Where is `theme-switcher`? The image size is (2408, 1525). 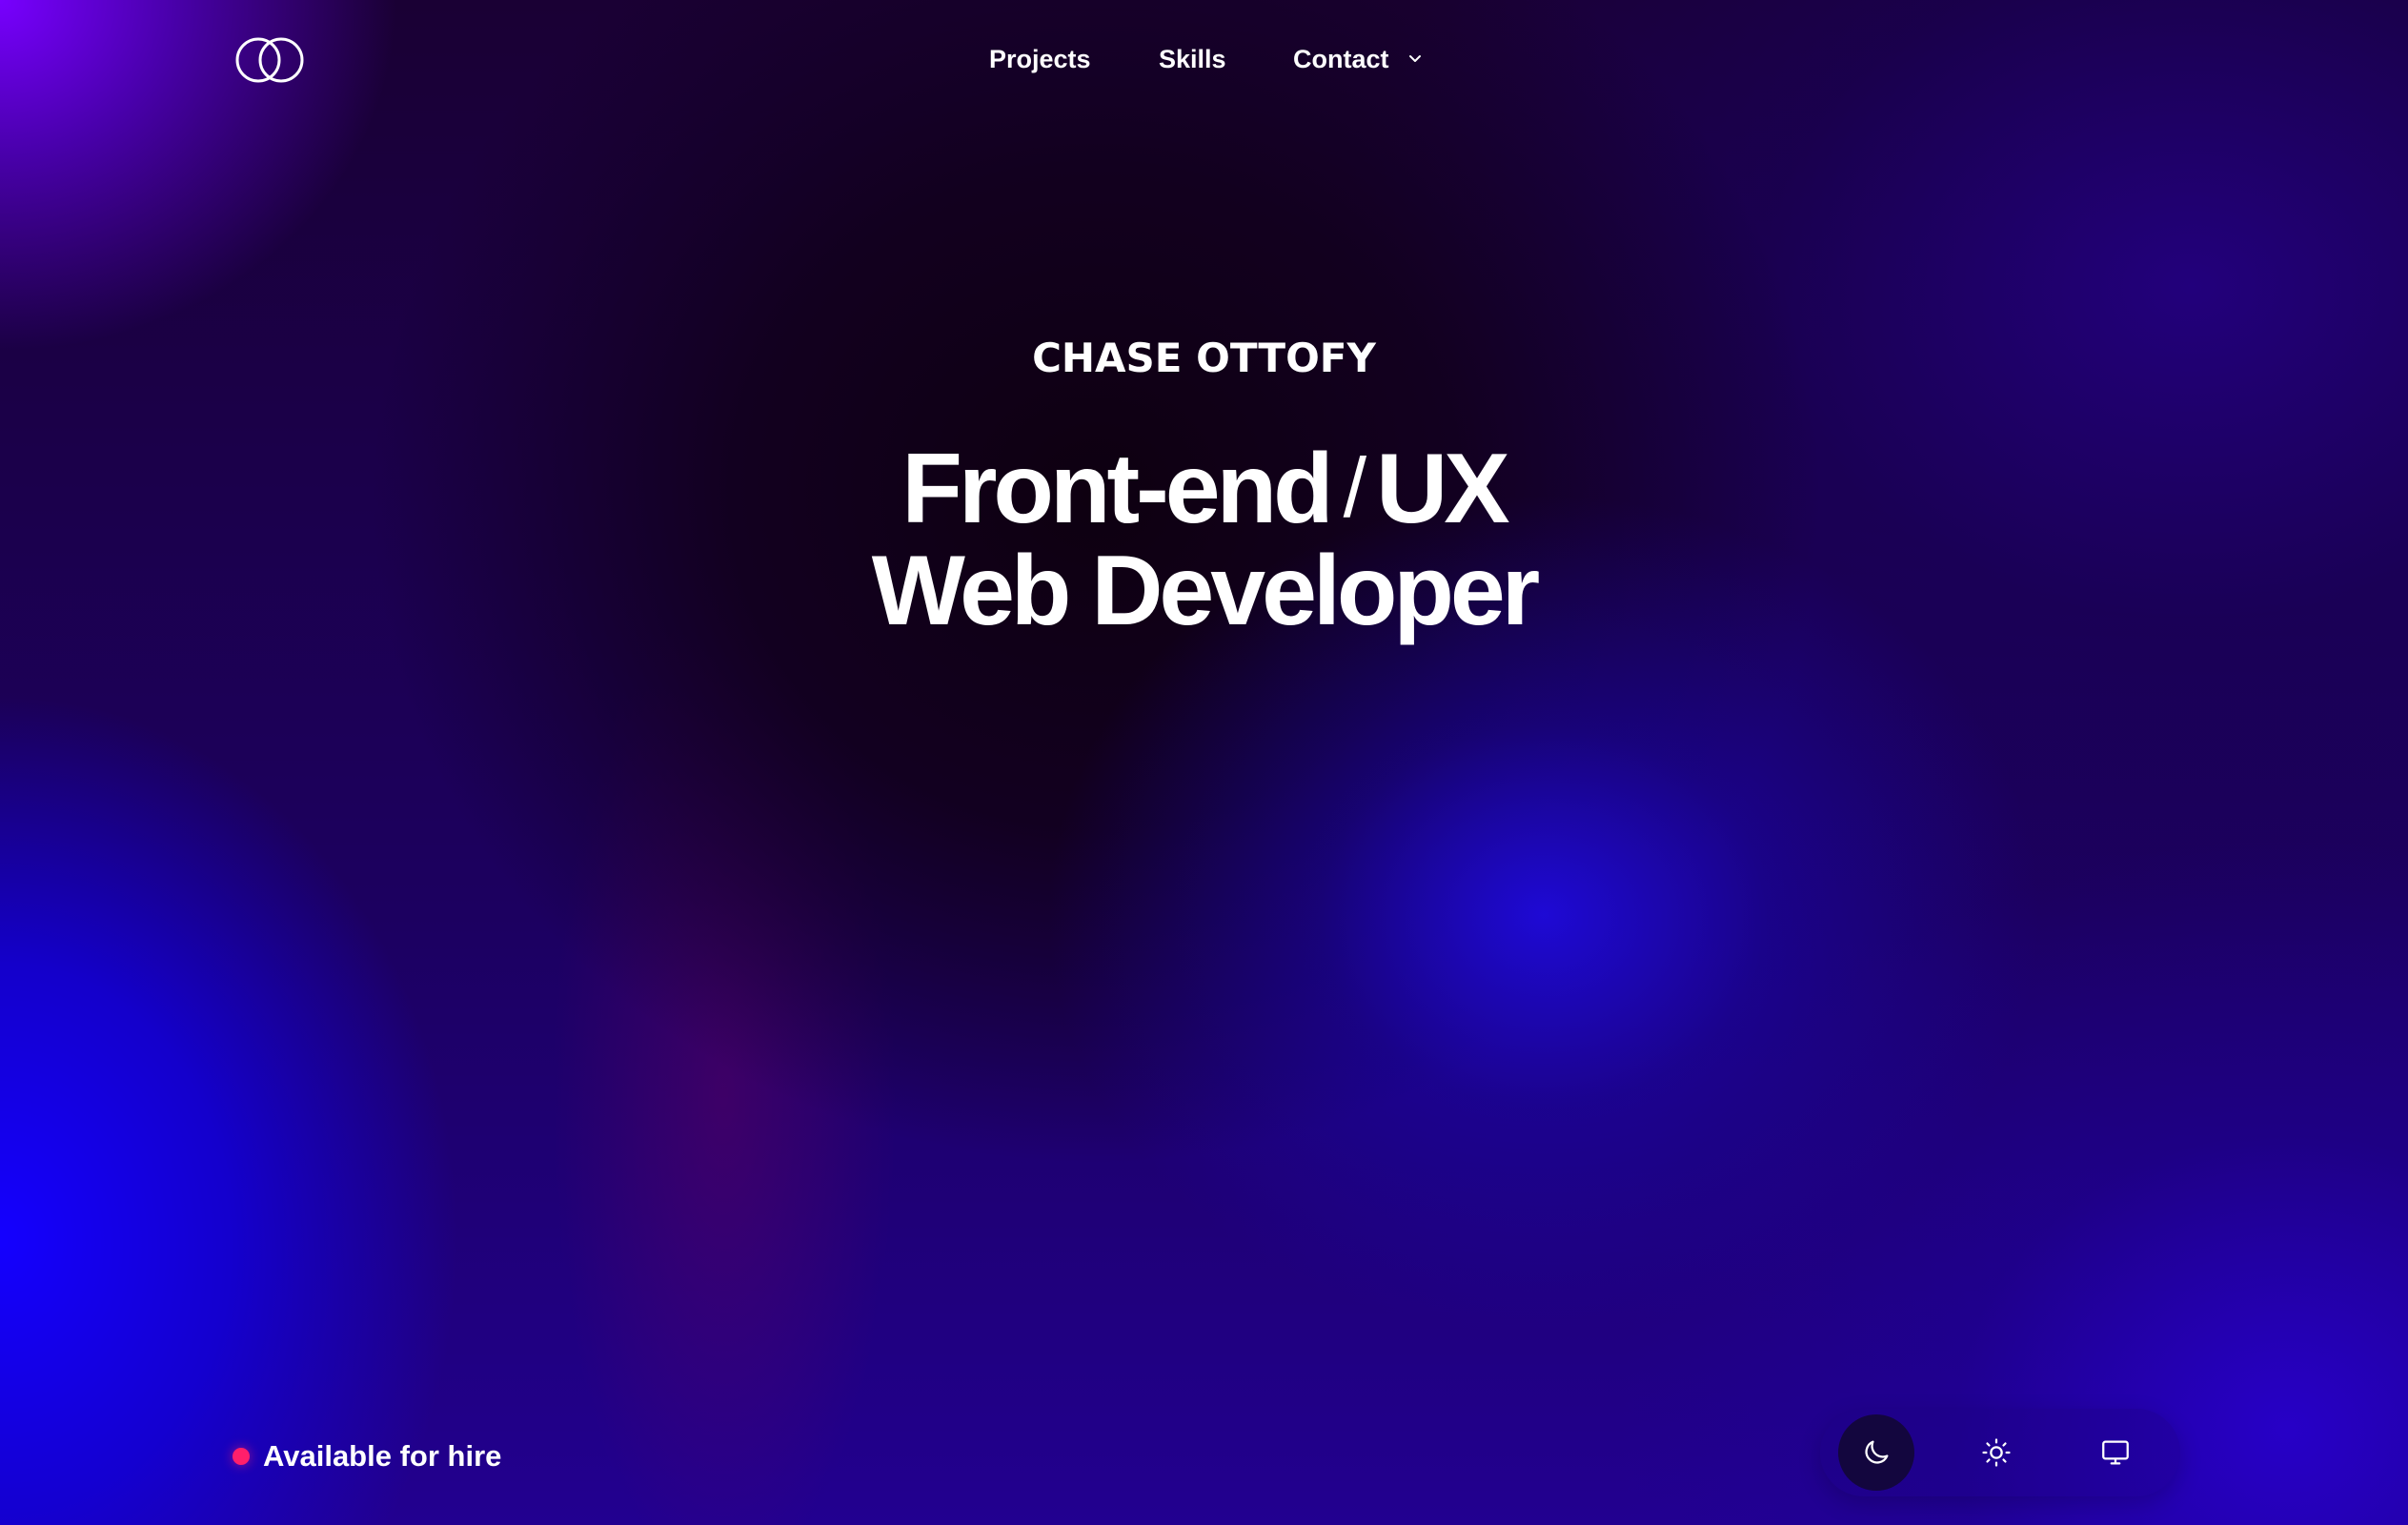 theme-switcher is located at coordinates (2000, 1452).